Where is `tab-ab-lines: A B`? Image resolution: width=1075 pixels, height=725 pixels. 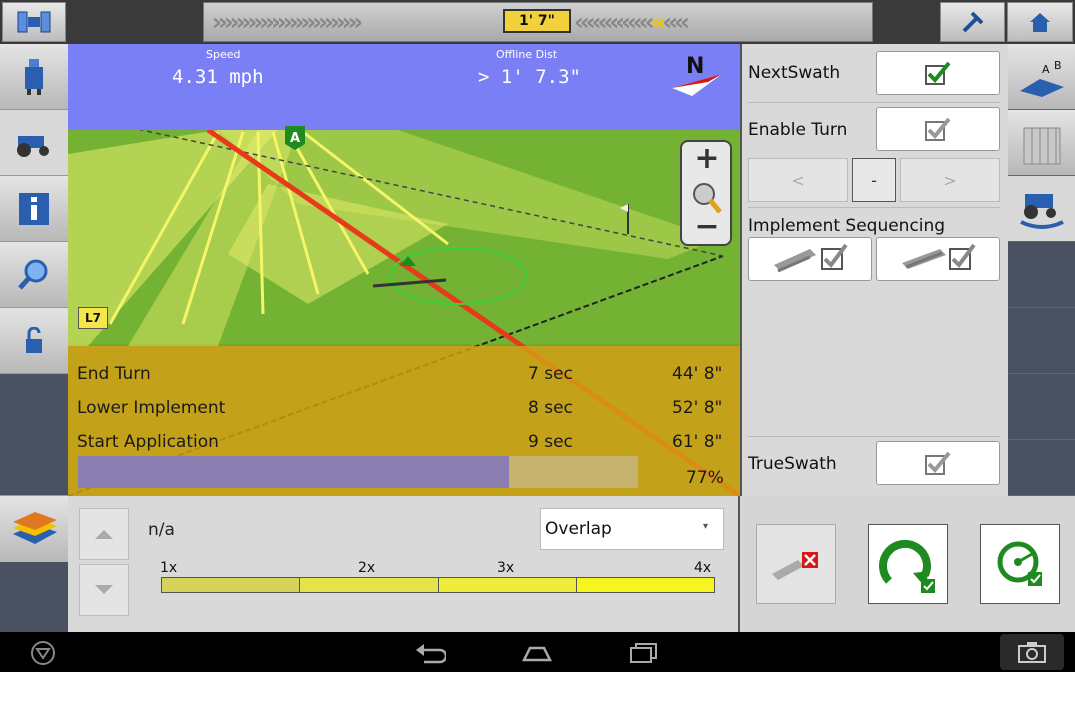 tab-ab-lines: A B is located at coordinates (1041, 77).